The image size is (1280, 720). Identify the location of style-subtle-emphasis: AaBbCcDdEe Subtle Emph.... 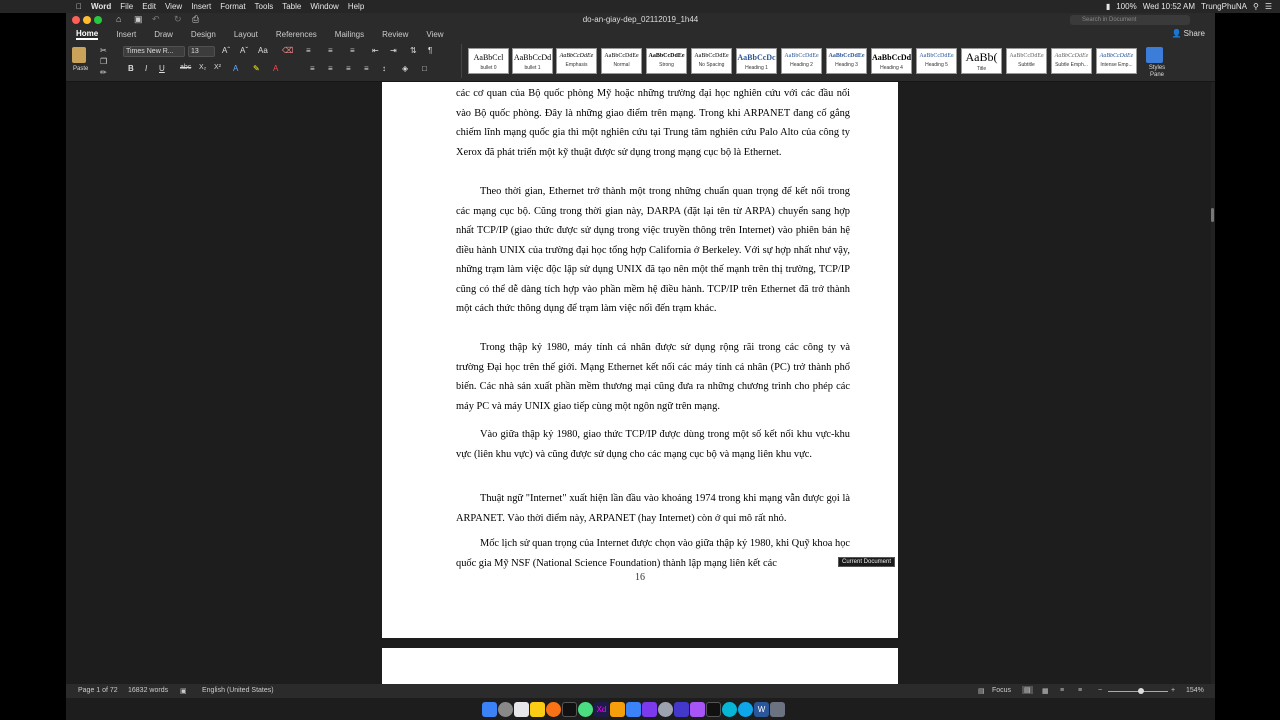
(1071, 61).